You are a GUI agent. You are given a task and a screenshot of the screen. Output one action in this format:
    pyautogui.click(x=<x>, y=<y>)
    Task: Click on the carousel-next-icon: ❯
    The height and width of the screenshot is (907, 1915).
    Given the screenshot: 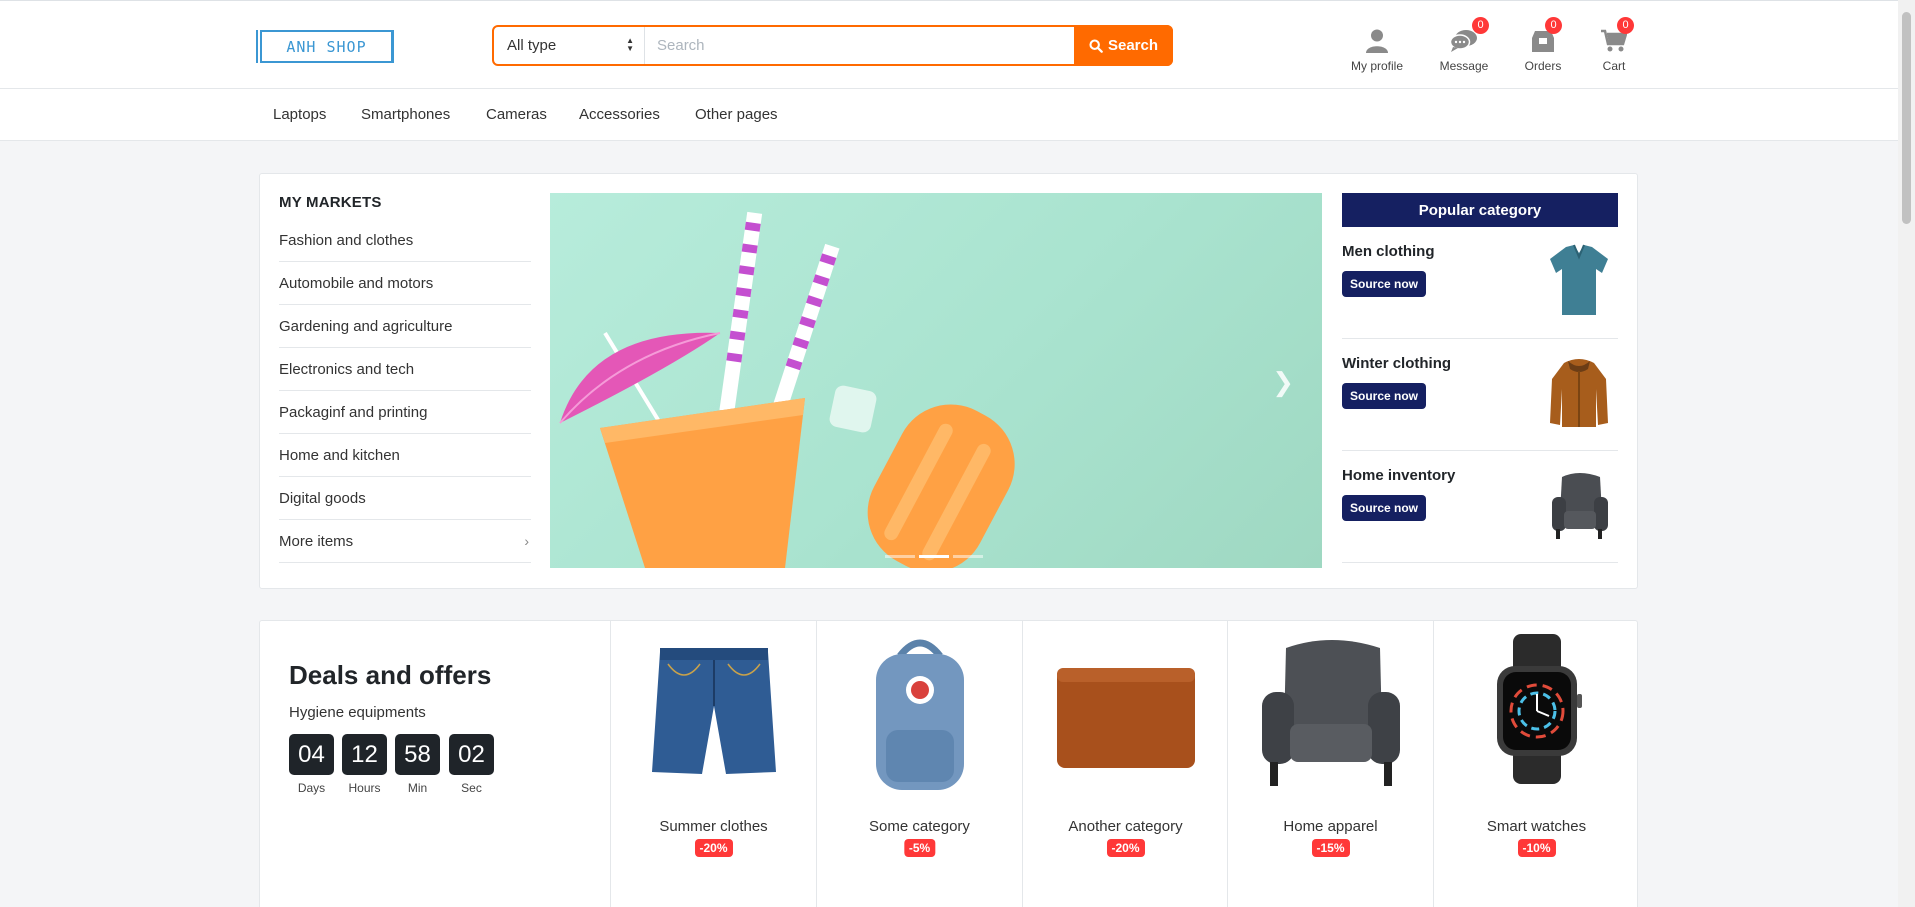 What is the action you would take?
    pyautogui.click(x=1283, y=382)
    